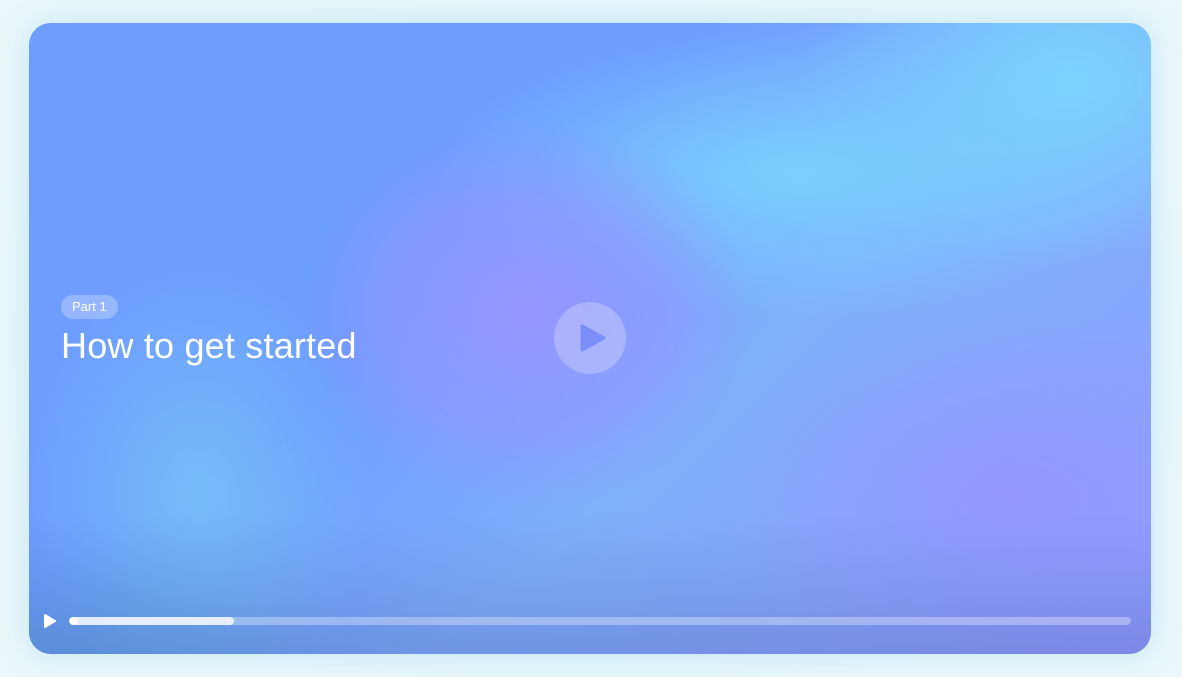 The image size is (1182, 677). Describe the element at coordinates (209, 345) in the screenshot. I see `video-title: How to get started` at that location.